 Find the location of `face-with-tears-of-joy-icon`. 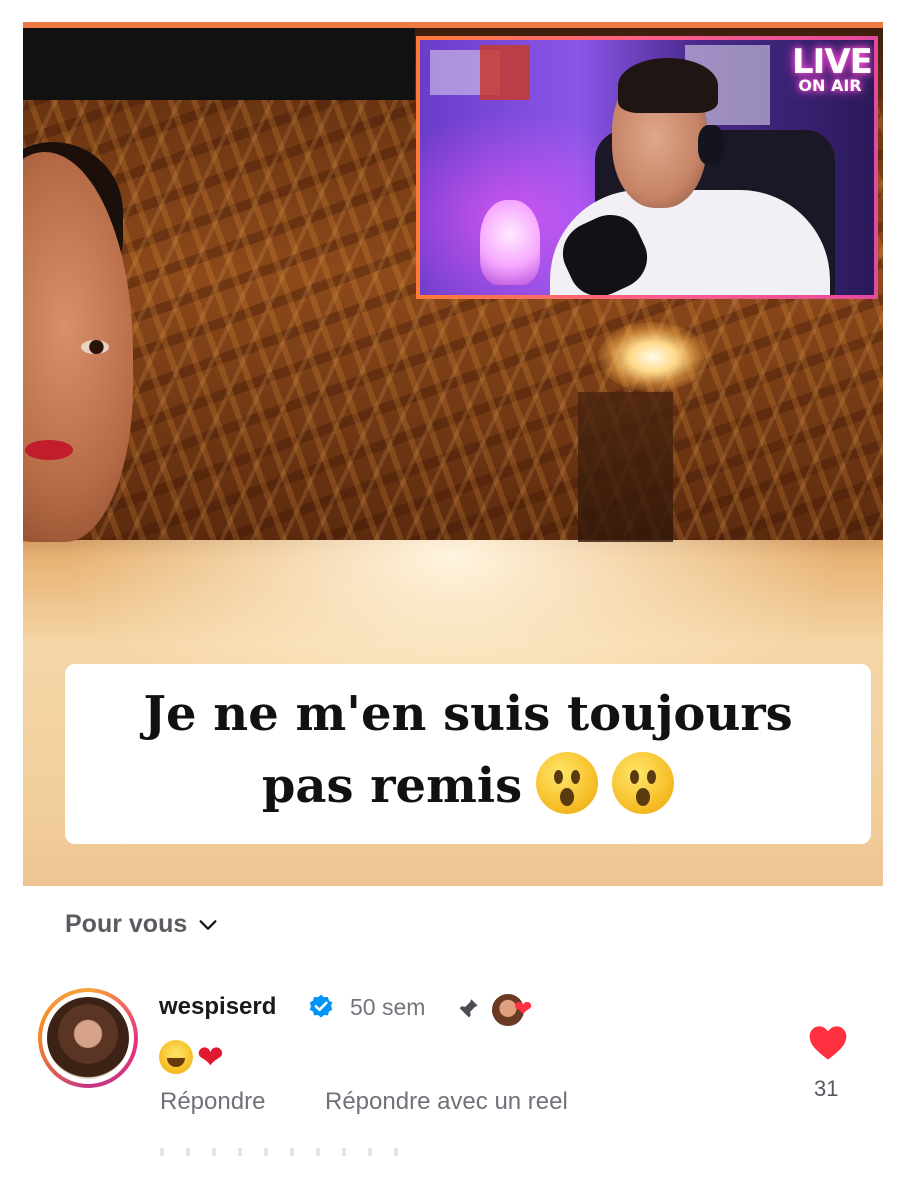

face-with-tears-of-joy-icon is located at coordinates (176, 1057).